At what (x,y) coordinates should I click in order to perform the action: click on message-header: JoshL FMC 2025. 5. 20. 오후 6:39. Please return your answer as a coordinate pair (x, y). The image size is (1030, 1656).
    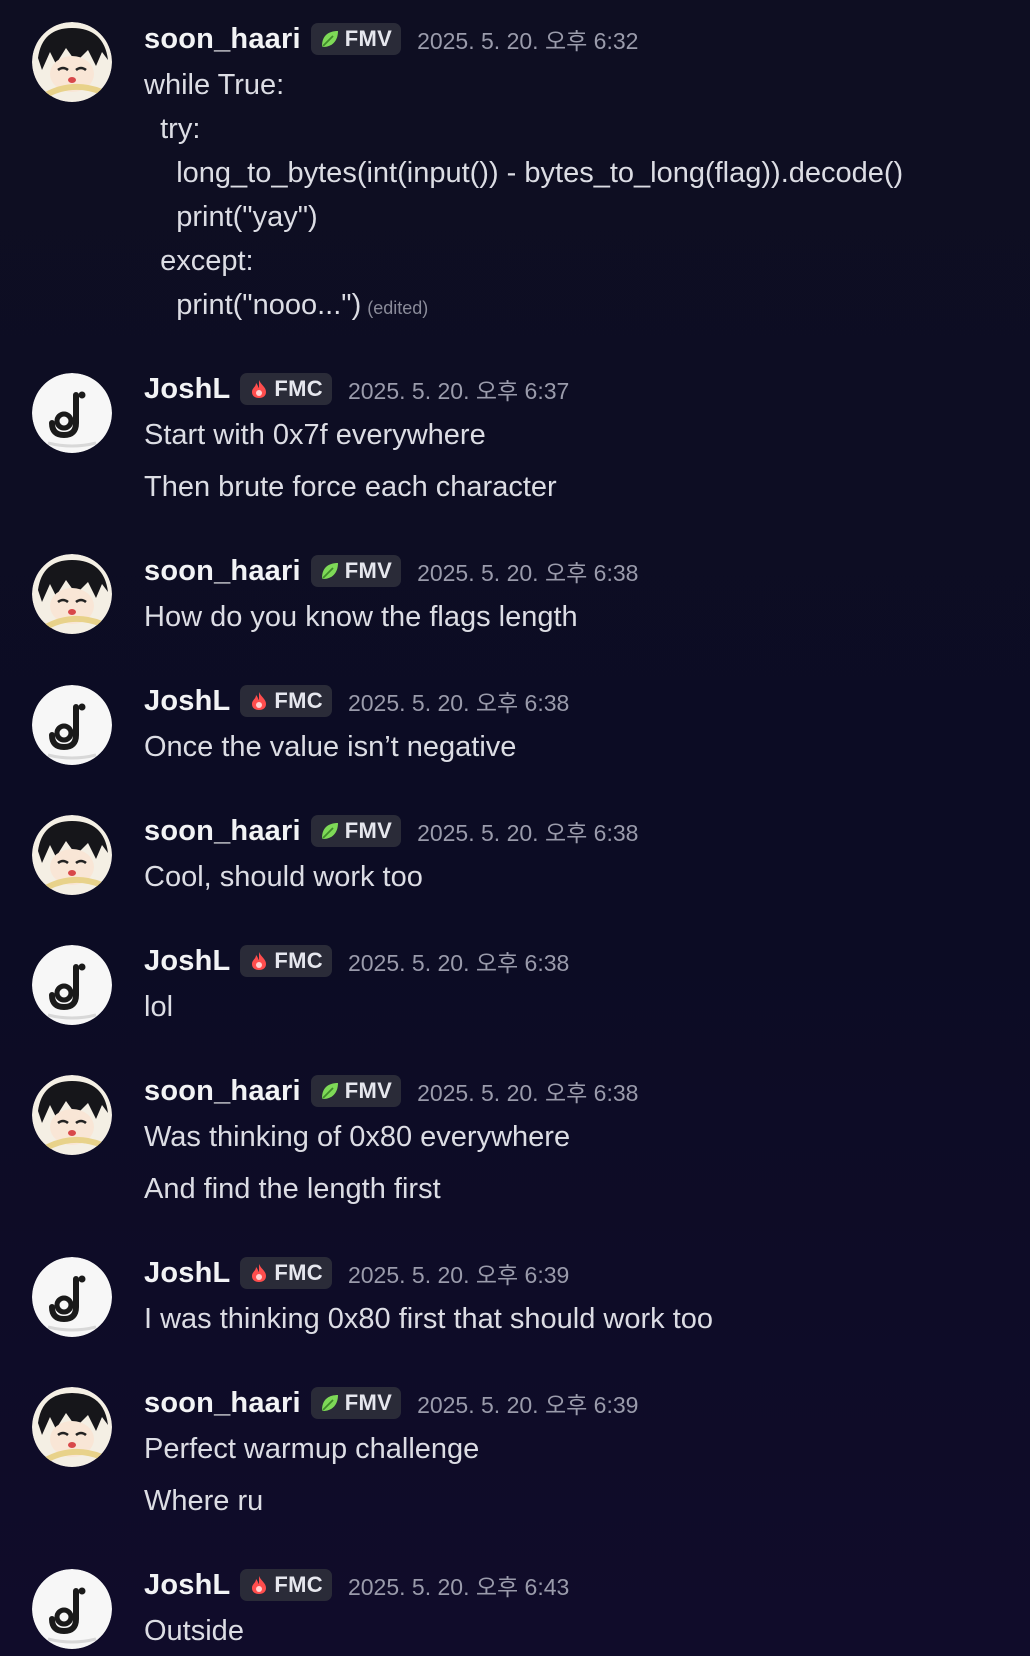
    Looking at the image, I should click on (356, 1273).